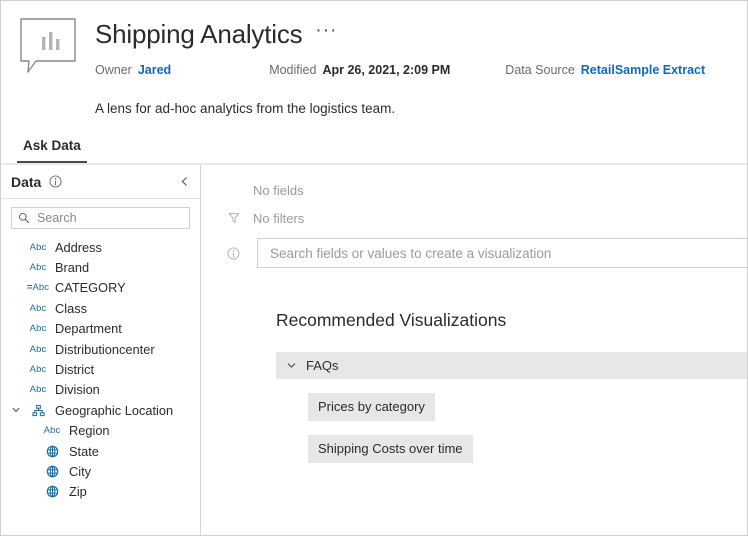 This screenshot has width=748, height=536. What do you see at coordinates (391, 320) in the screenshot?
I see `recommended-visualizations-title: Recommended Visualizations` at bounding box center [391, 320].